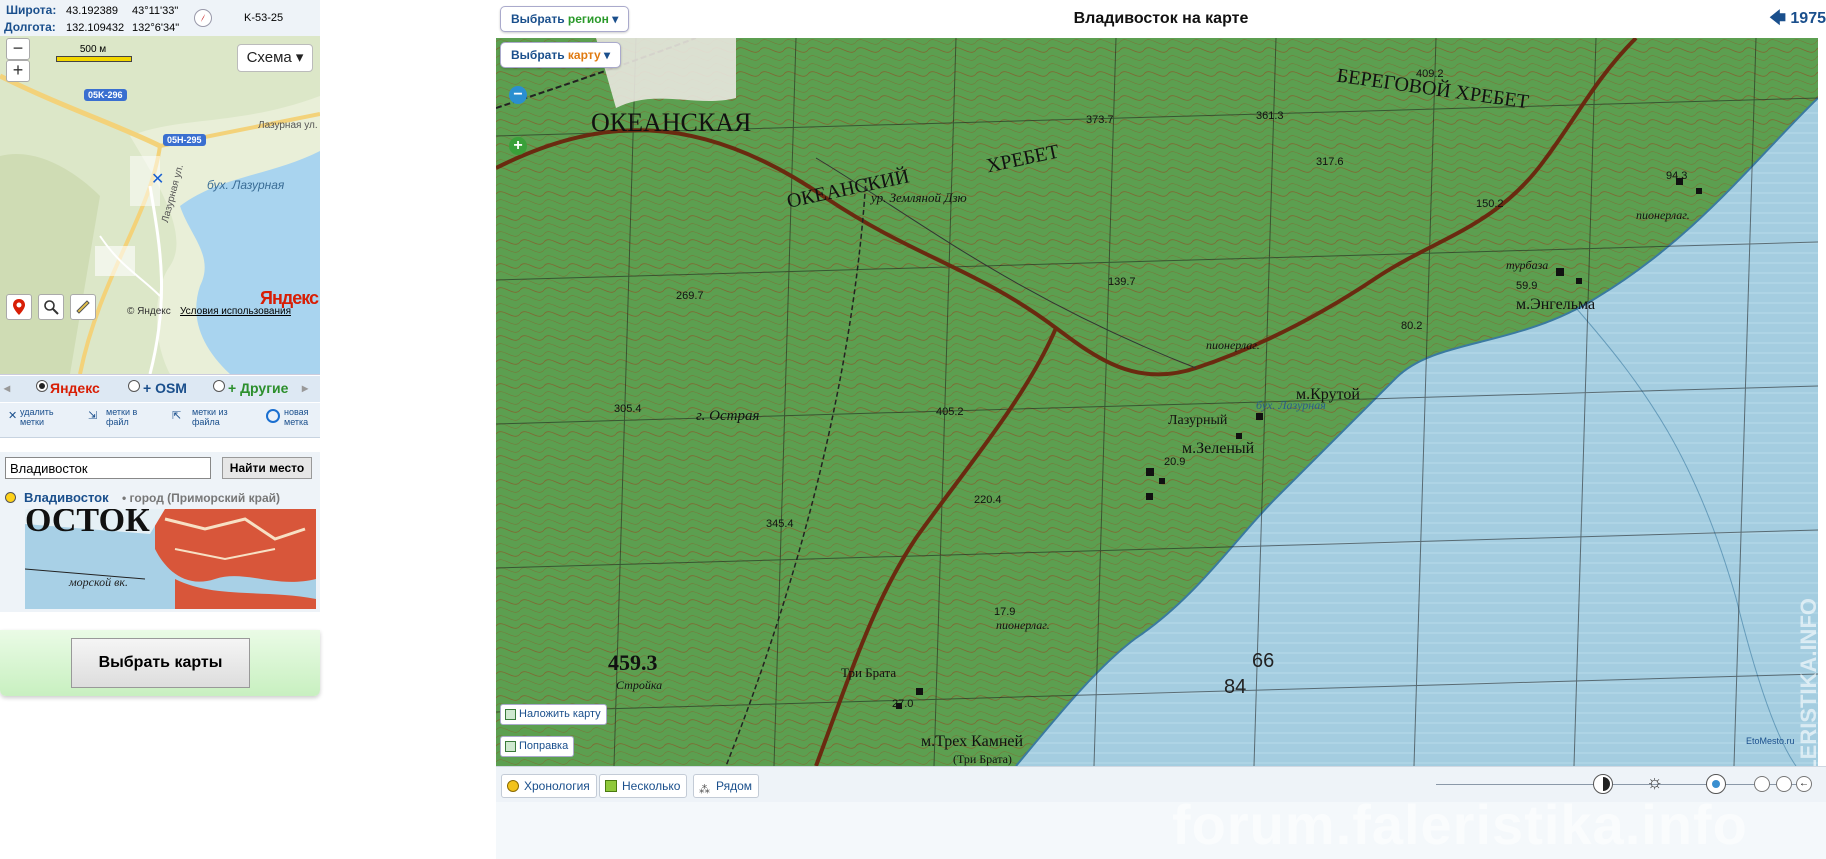 The image size is (1826, 859). Describe the element at coordinates (31, 10) in the screenshot. I see `latitude-label: Широта:` at that location.